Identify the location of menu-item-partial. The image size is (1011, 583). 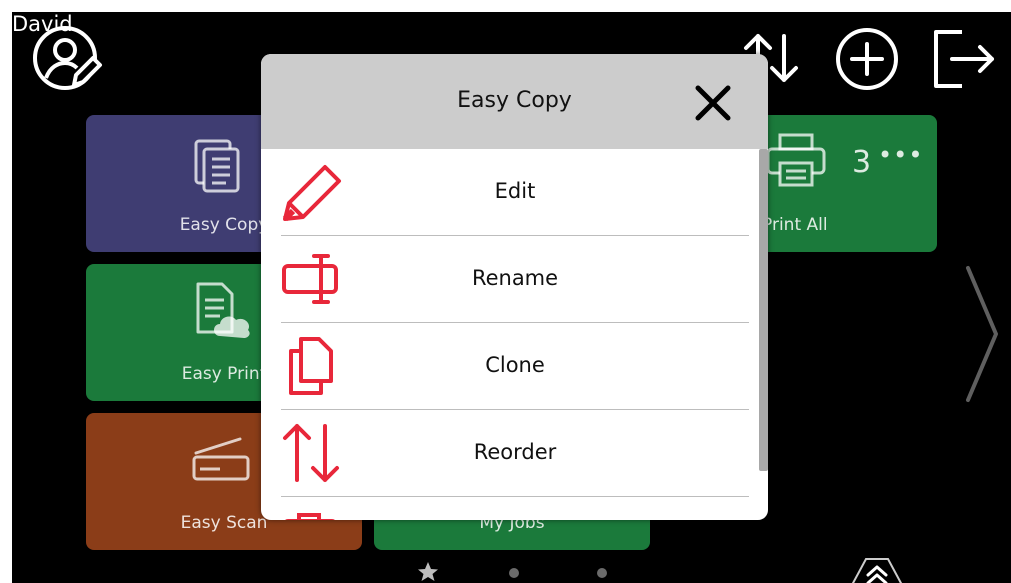
(515, 508).